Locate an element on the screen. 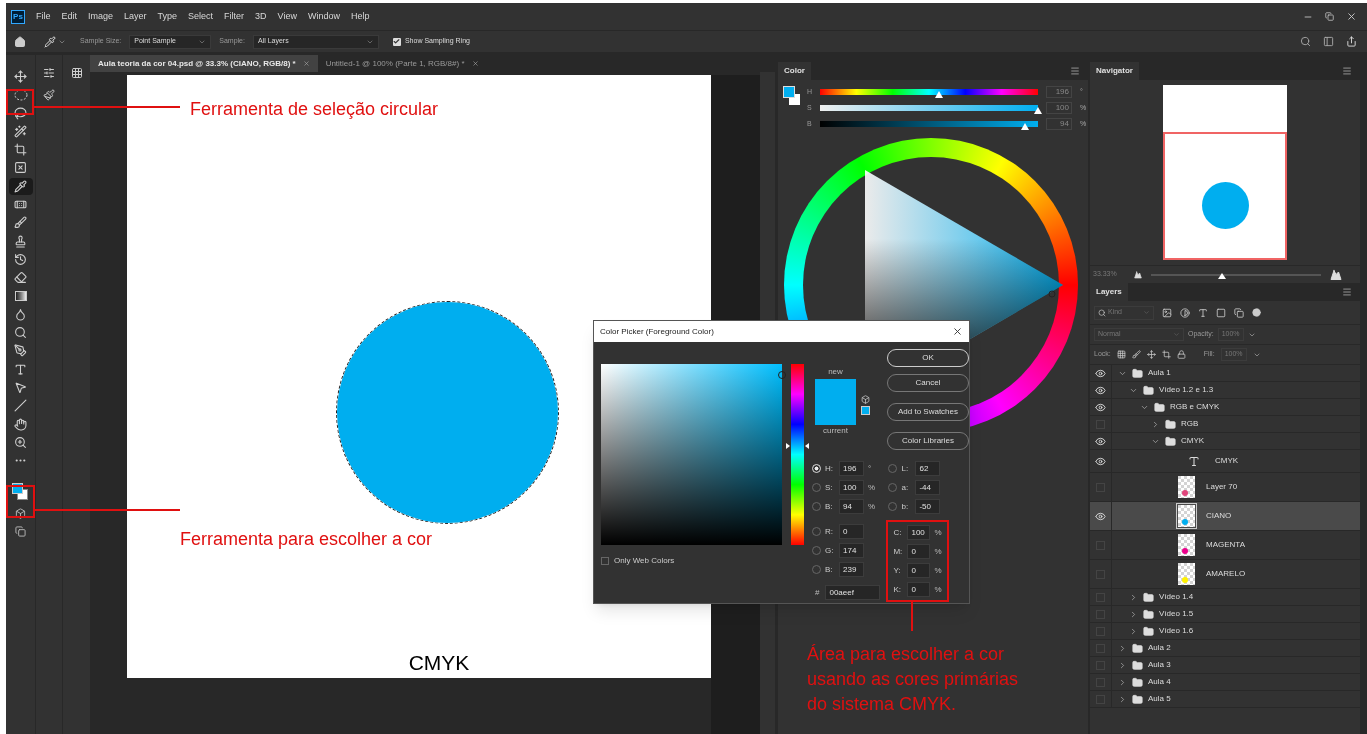  color-tab: Color is located at coordinates (794, 71).